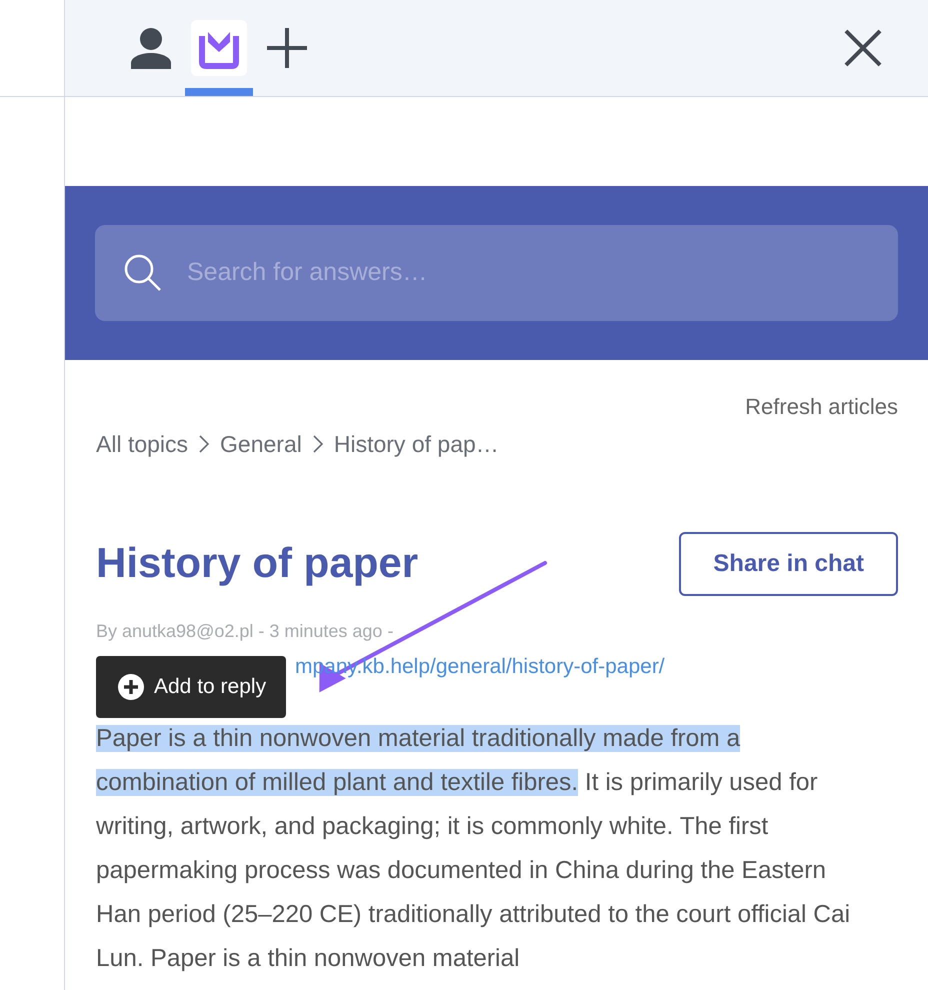 This screenshot has width=928, height=990. Describe the element at coordinates (151, 47) in the screenshot. I see `person-icon` at that location.